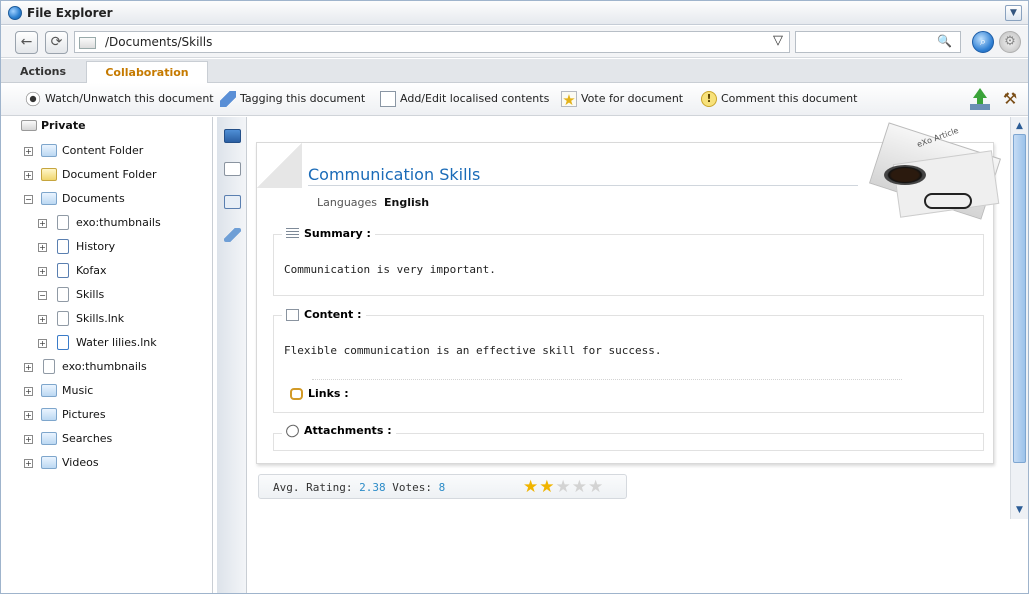 Image resolution: width=1029 pixels, height=594 pixels. Describe the element at coordinates (232, 202) in the screenshot. I see `clipboard-view-icon` at that location.